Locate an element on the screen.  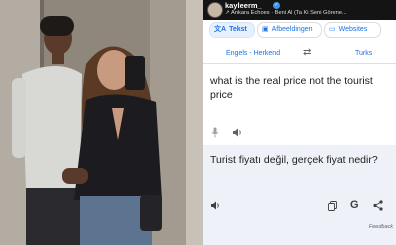
translated-text: Turist fiyatı değil, gerçek fiyat nedir? is located at coordinates (294, 160).